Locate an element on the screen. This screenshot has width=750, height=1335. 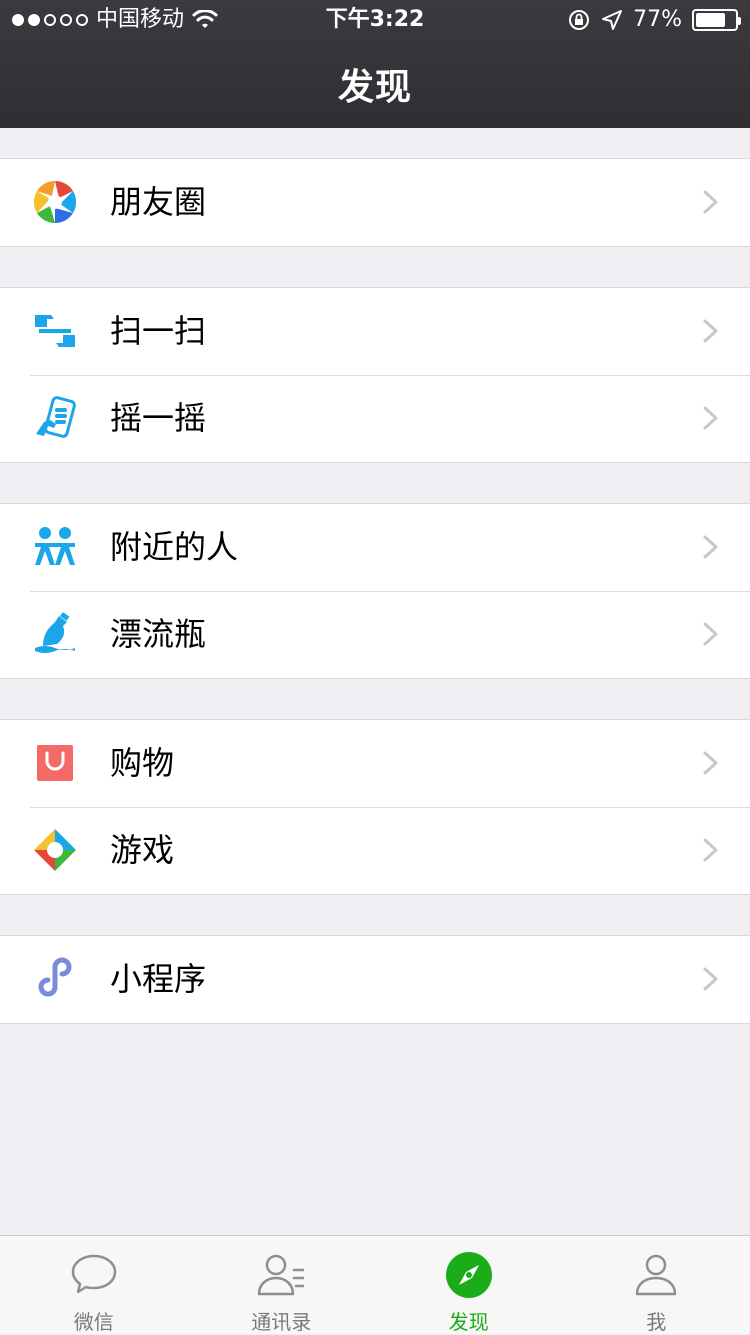
group-moments: 朋友圈 is located at coordinates (375, 202).